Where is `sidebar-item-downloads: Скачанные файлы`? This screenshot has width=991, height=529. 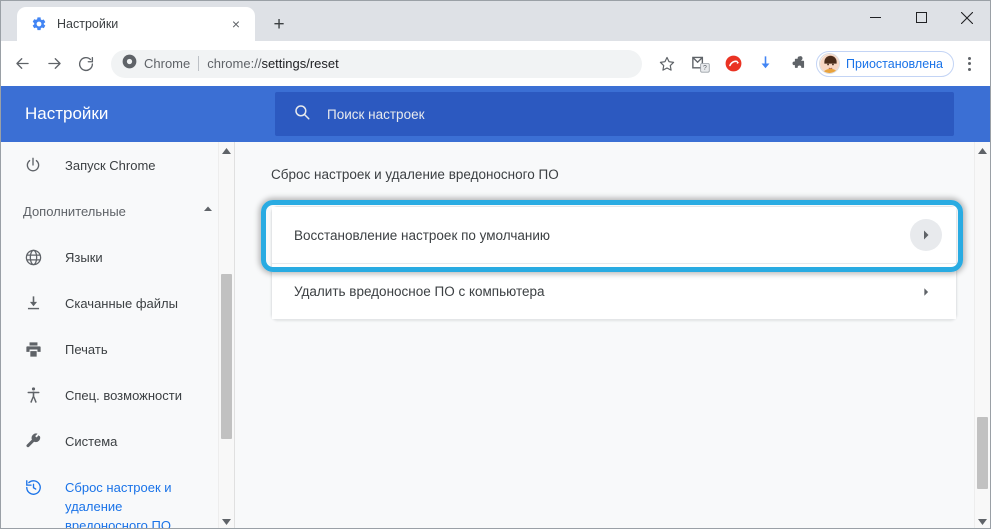
sidebar-item-downloads: Скачанные файлы is located at coordinates (117, 303).